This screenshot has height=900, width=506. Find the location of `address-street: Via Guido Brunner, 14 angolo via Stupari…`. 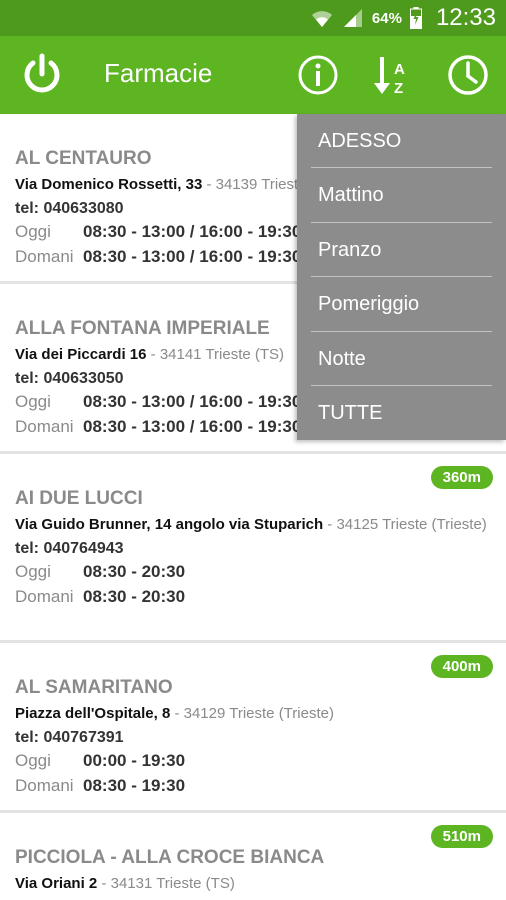

address-street: Via Guido Brunner, 14 angolo via Stupari… is located at coordinates (169, 524).